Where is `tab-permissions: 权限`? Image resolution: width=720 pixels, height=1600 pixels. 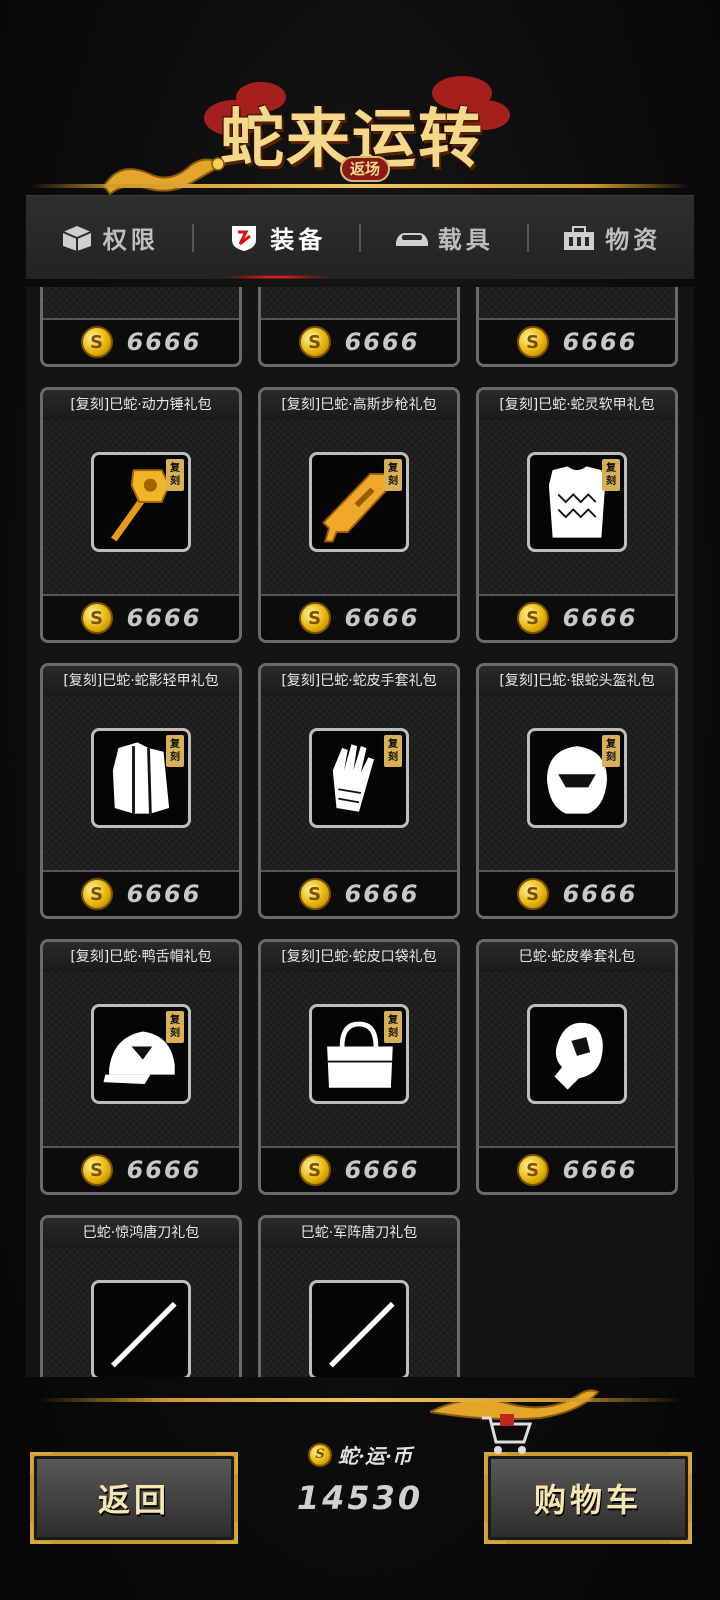
tab-permissions: 权限 is located at coordinates (109, 237).